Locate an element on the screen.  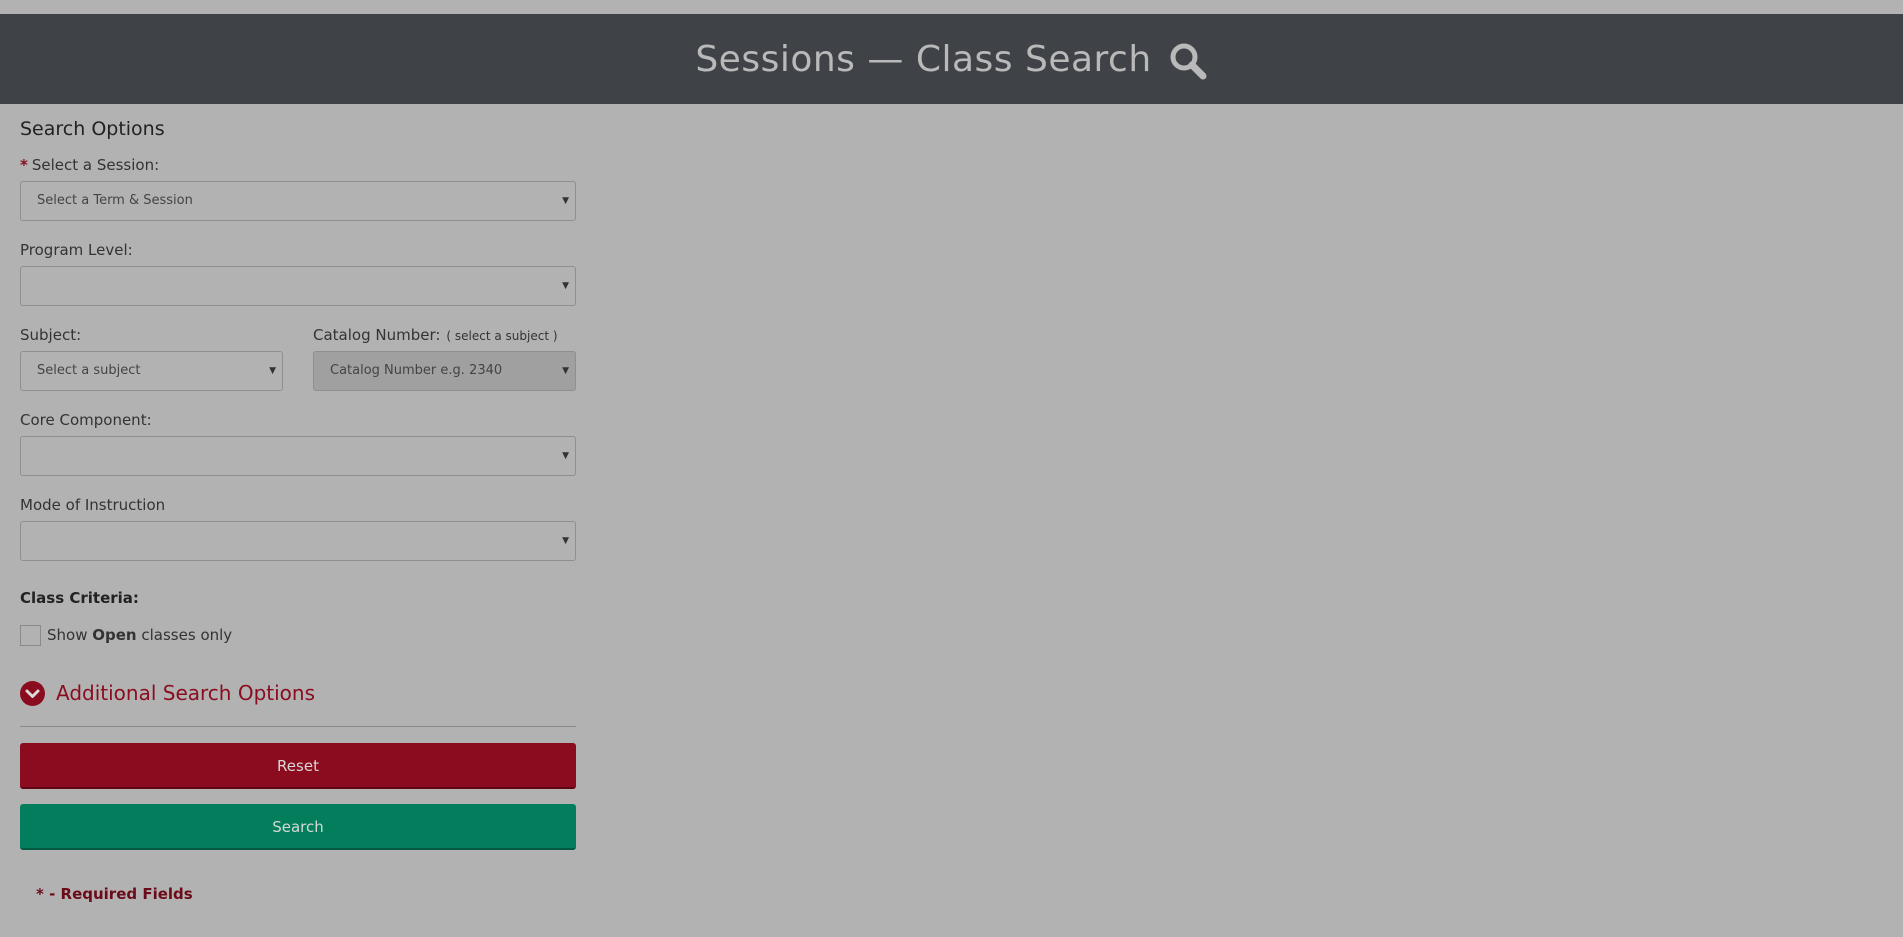
core-component-select: ▼ is located at coordinates (298, 456).